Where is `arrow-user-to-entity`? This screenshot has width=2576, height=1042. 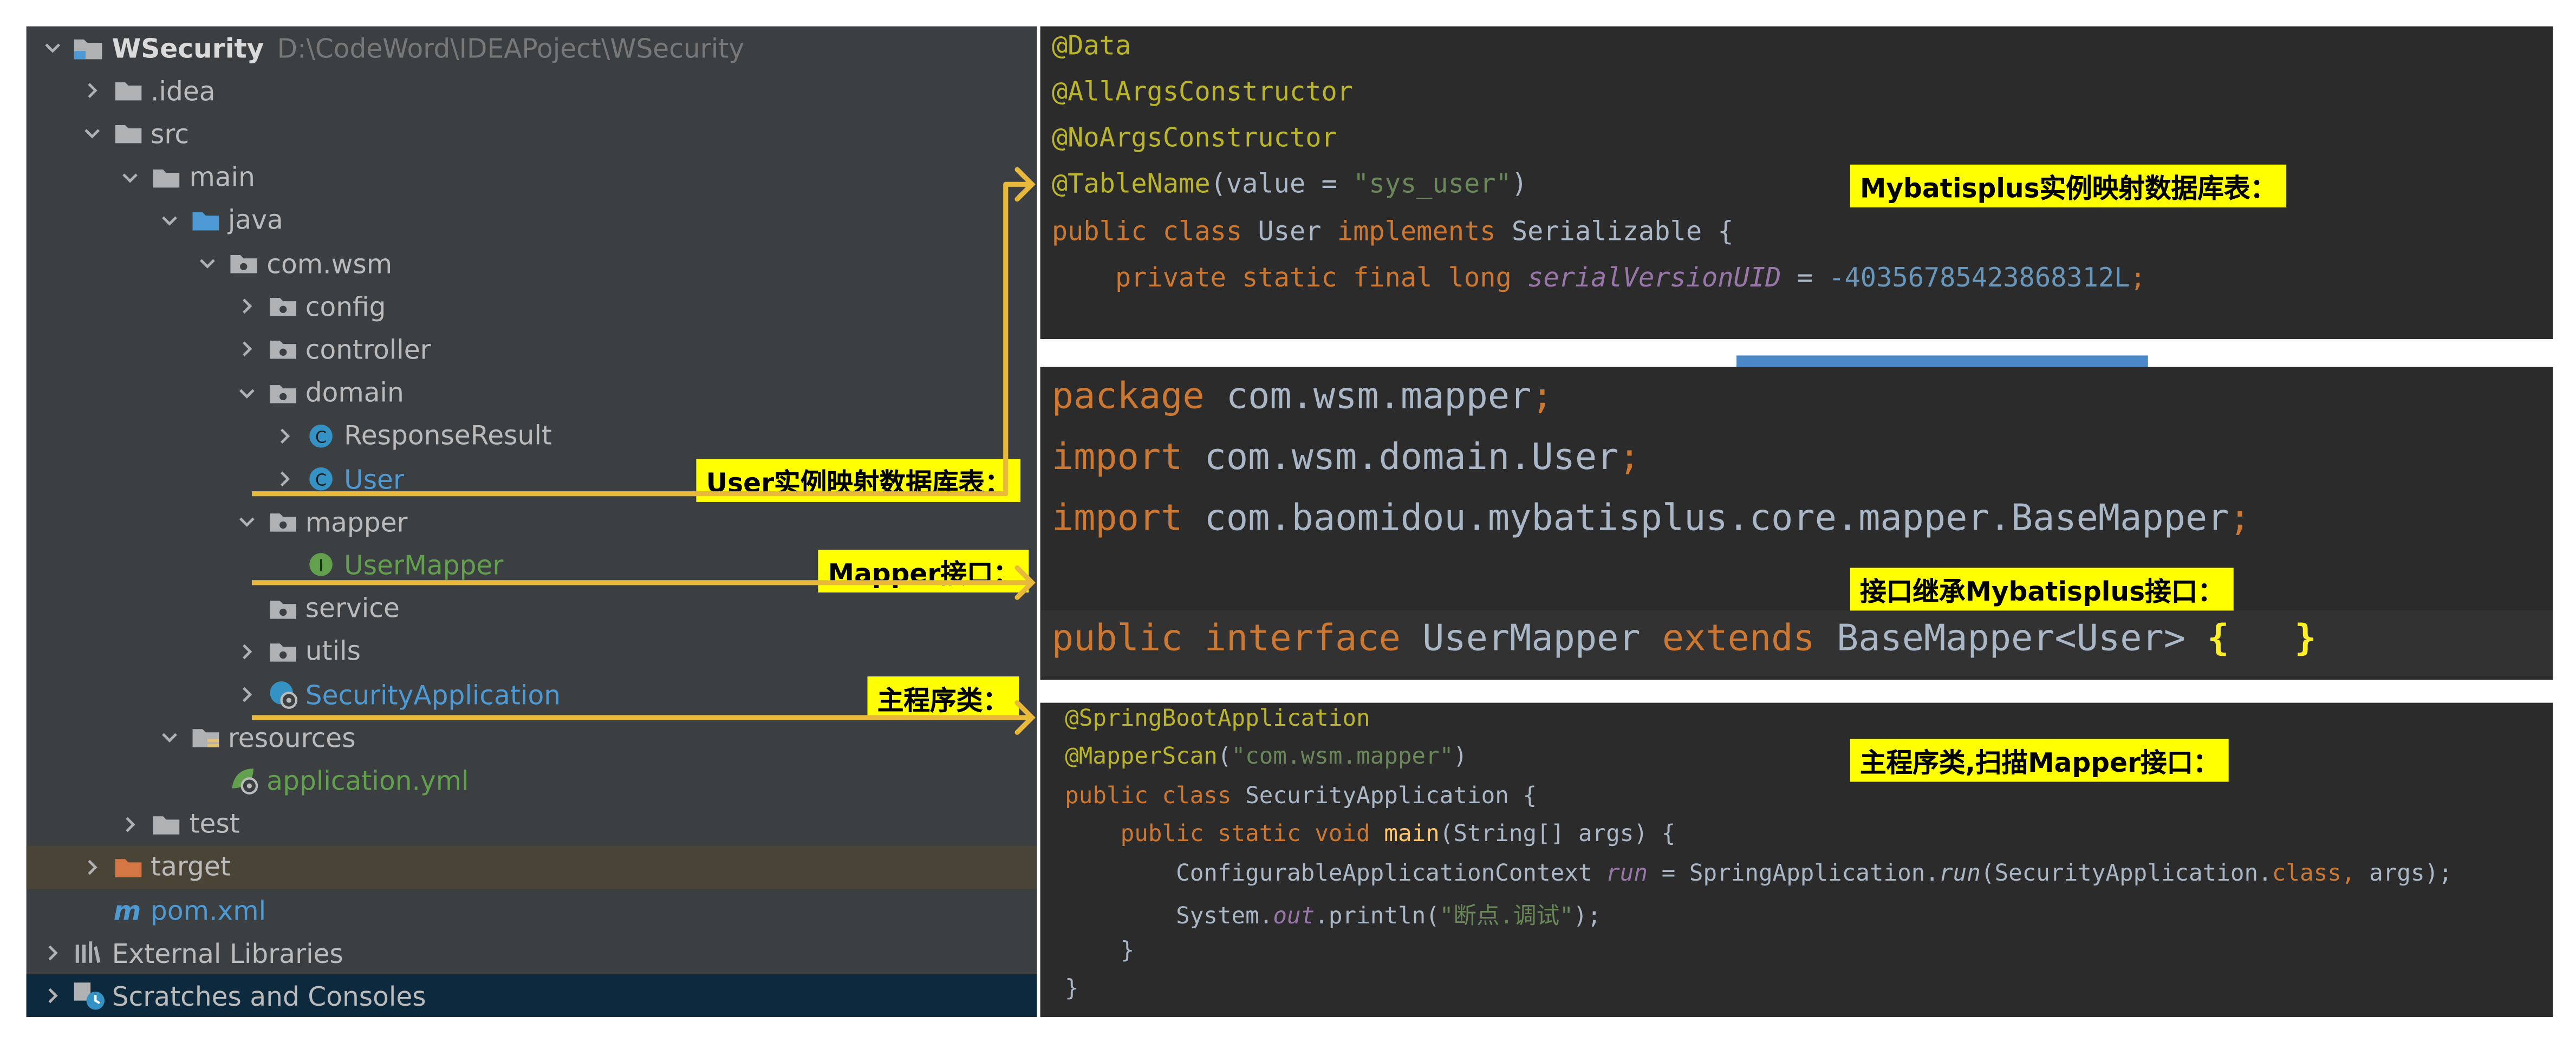 arrow-user-to-entity is located at coordinates (641, 339).